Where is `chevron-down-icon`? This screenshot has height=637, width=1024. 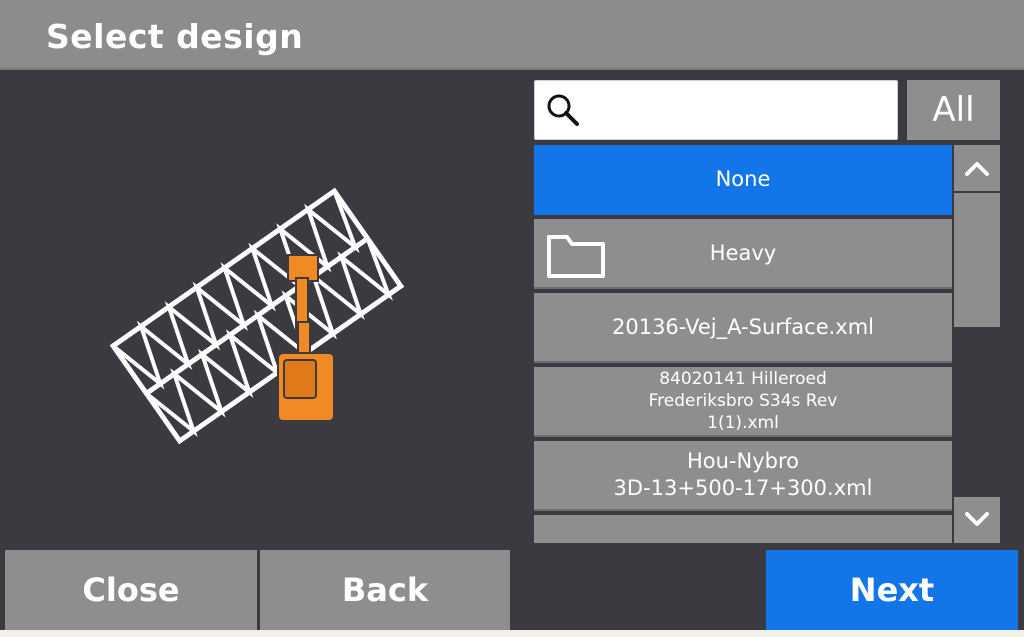 chevron-down-icon is located at coordinates (977, 519).